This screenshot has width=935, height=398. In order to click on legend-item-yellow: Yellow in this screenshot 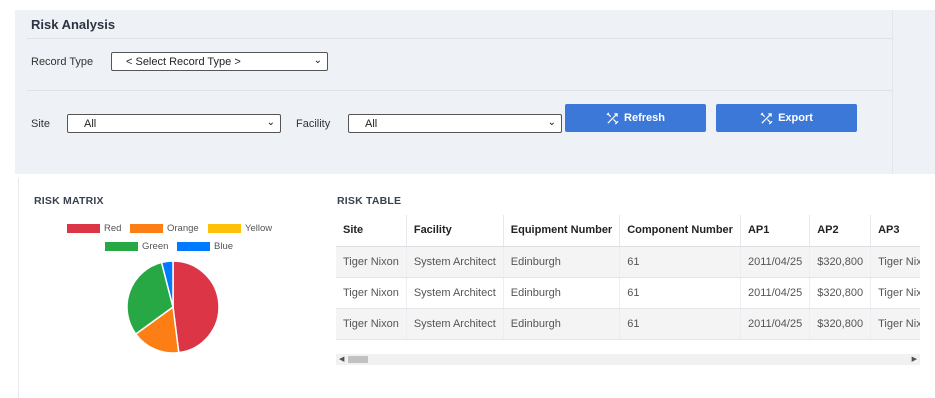, I will do `click(240, 228)`.